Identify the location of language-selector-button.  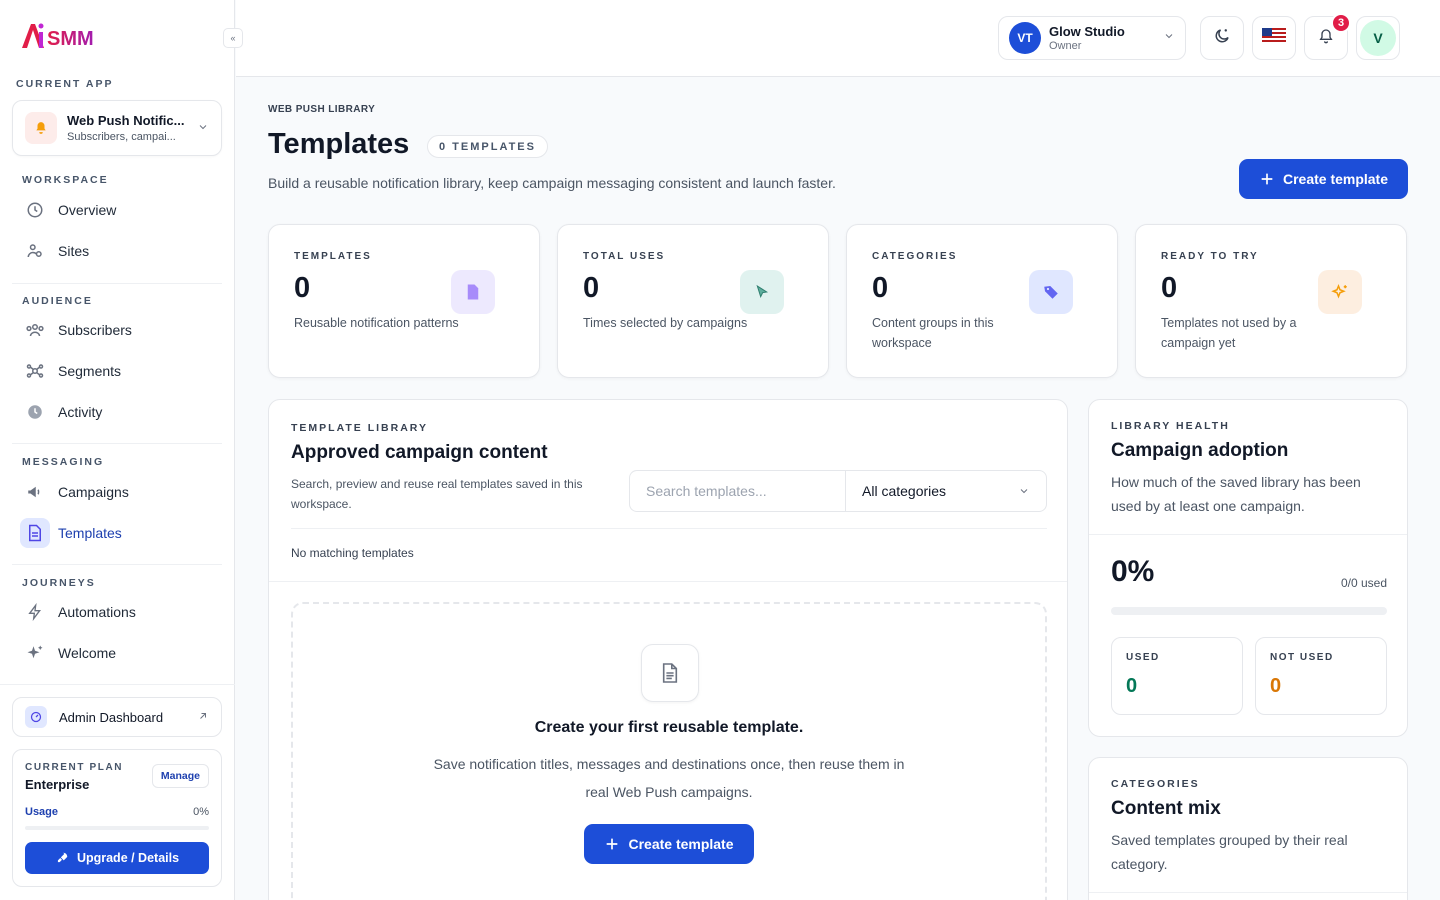
(1274, 38).